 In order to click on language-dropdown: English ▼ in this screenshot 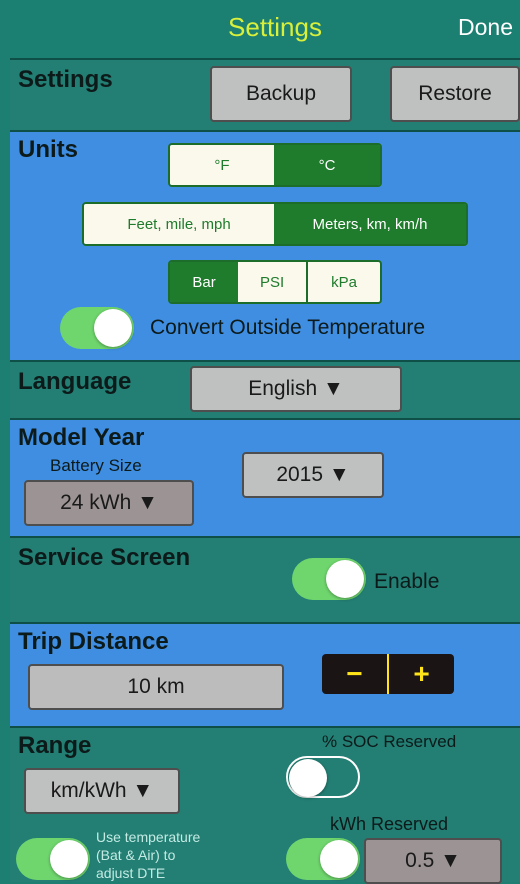, I will do `click(296, 389)`.